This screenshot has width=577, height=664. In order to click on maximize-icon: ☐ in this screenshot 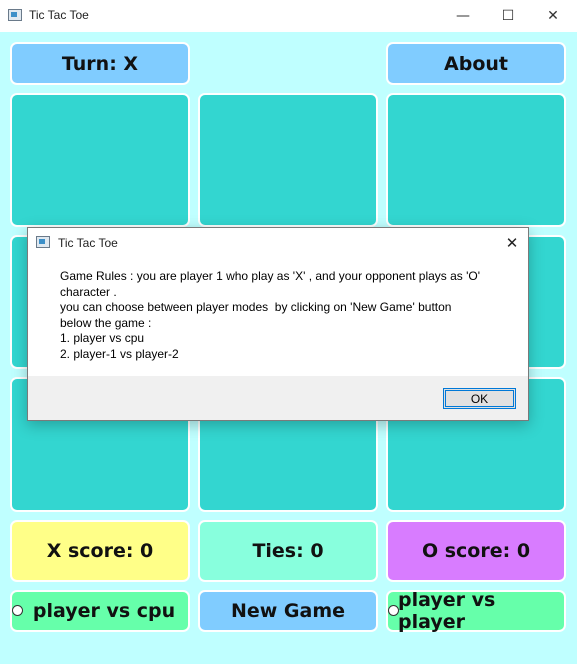, I will do `click(508, 16)`.